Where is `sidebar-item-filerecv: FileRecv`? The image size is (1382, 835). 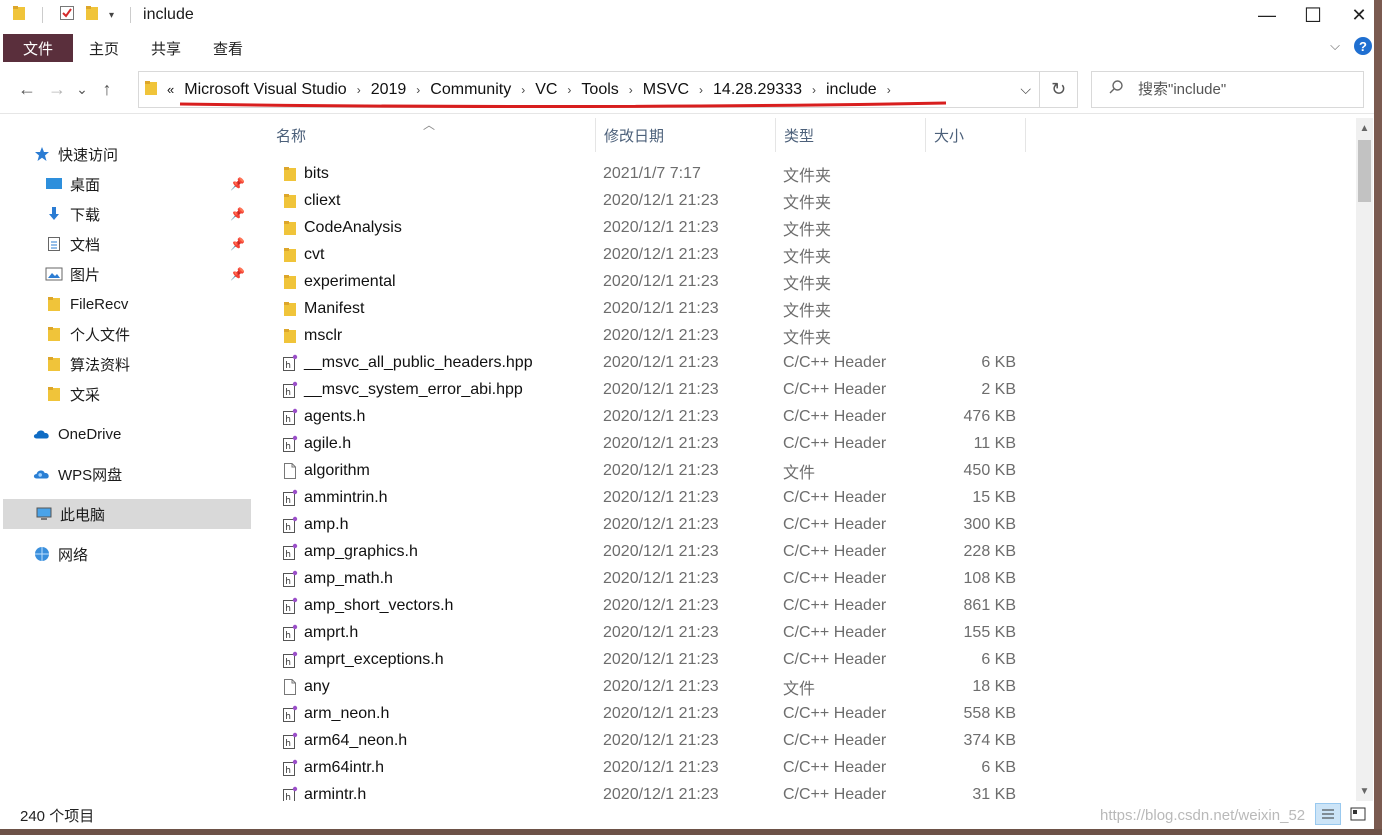 sidebar-item-filerecv: FileRecv is located at coordinates (127, 304).